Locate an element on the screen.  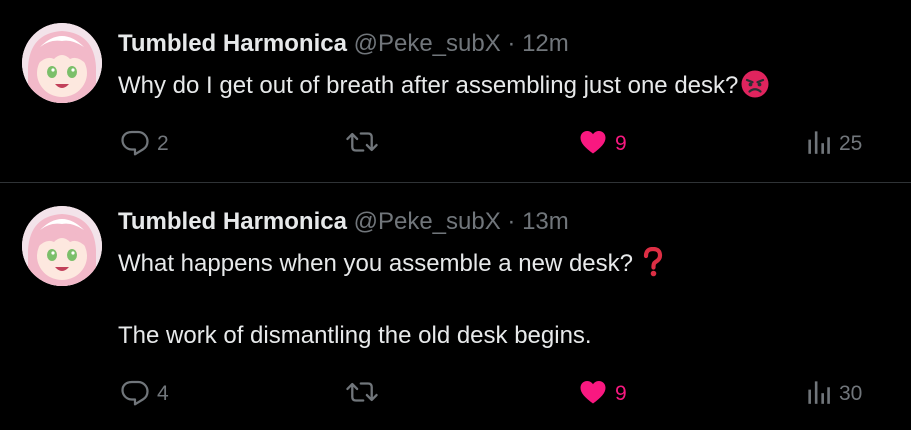
tweet-actions: 4 9 30 is located at coordinates (455, 394).